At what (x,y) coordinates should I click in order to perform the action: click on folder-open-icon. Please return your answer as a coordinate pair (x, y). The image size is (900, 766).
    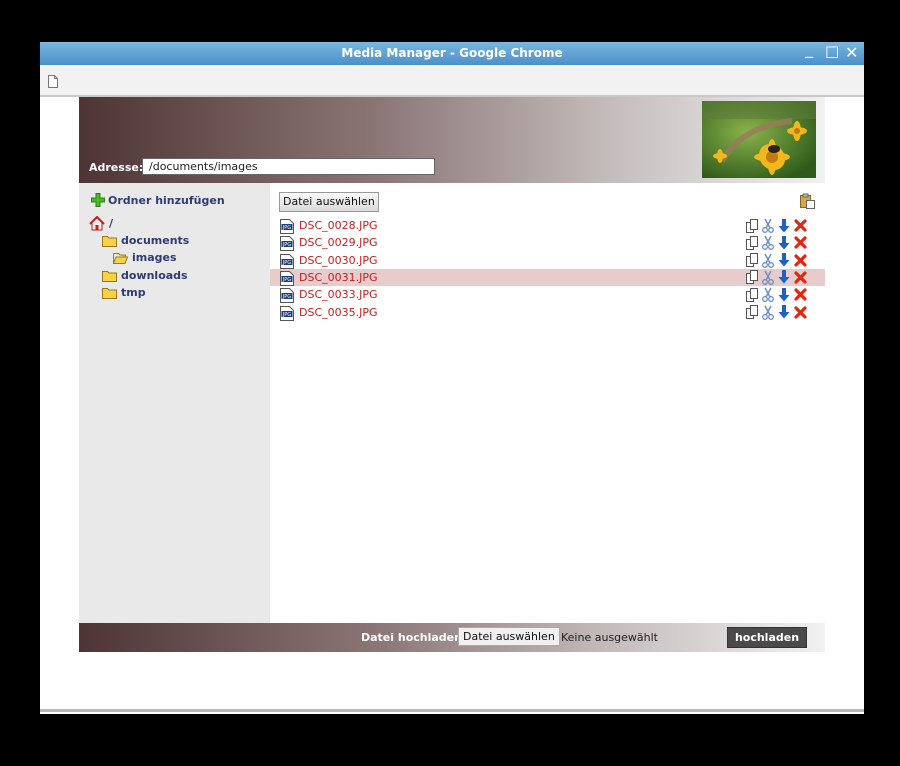
    Looking at the image, I should click on (120, 258).